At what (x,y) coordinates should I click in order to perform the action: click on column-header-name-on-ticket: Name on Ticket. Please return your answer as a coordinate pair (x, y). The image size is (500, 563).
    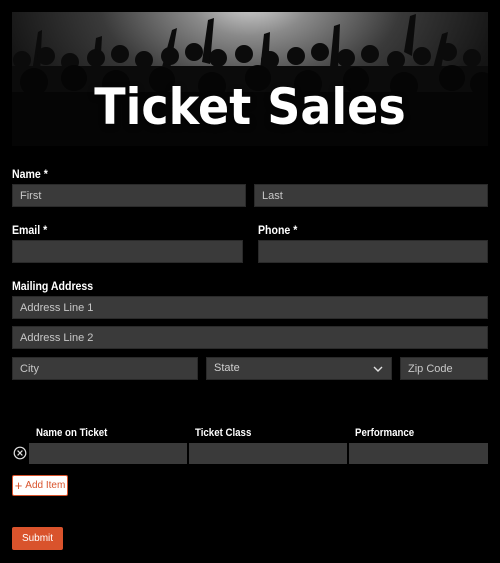
    Looking at the image, I should click on (72, 433).